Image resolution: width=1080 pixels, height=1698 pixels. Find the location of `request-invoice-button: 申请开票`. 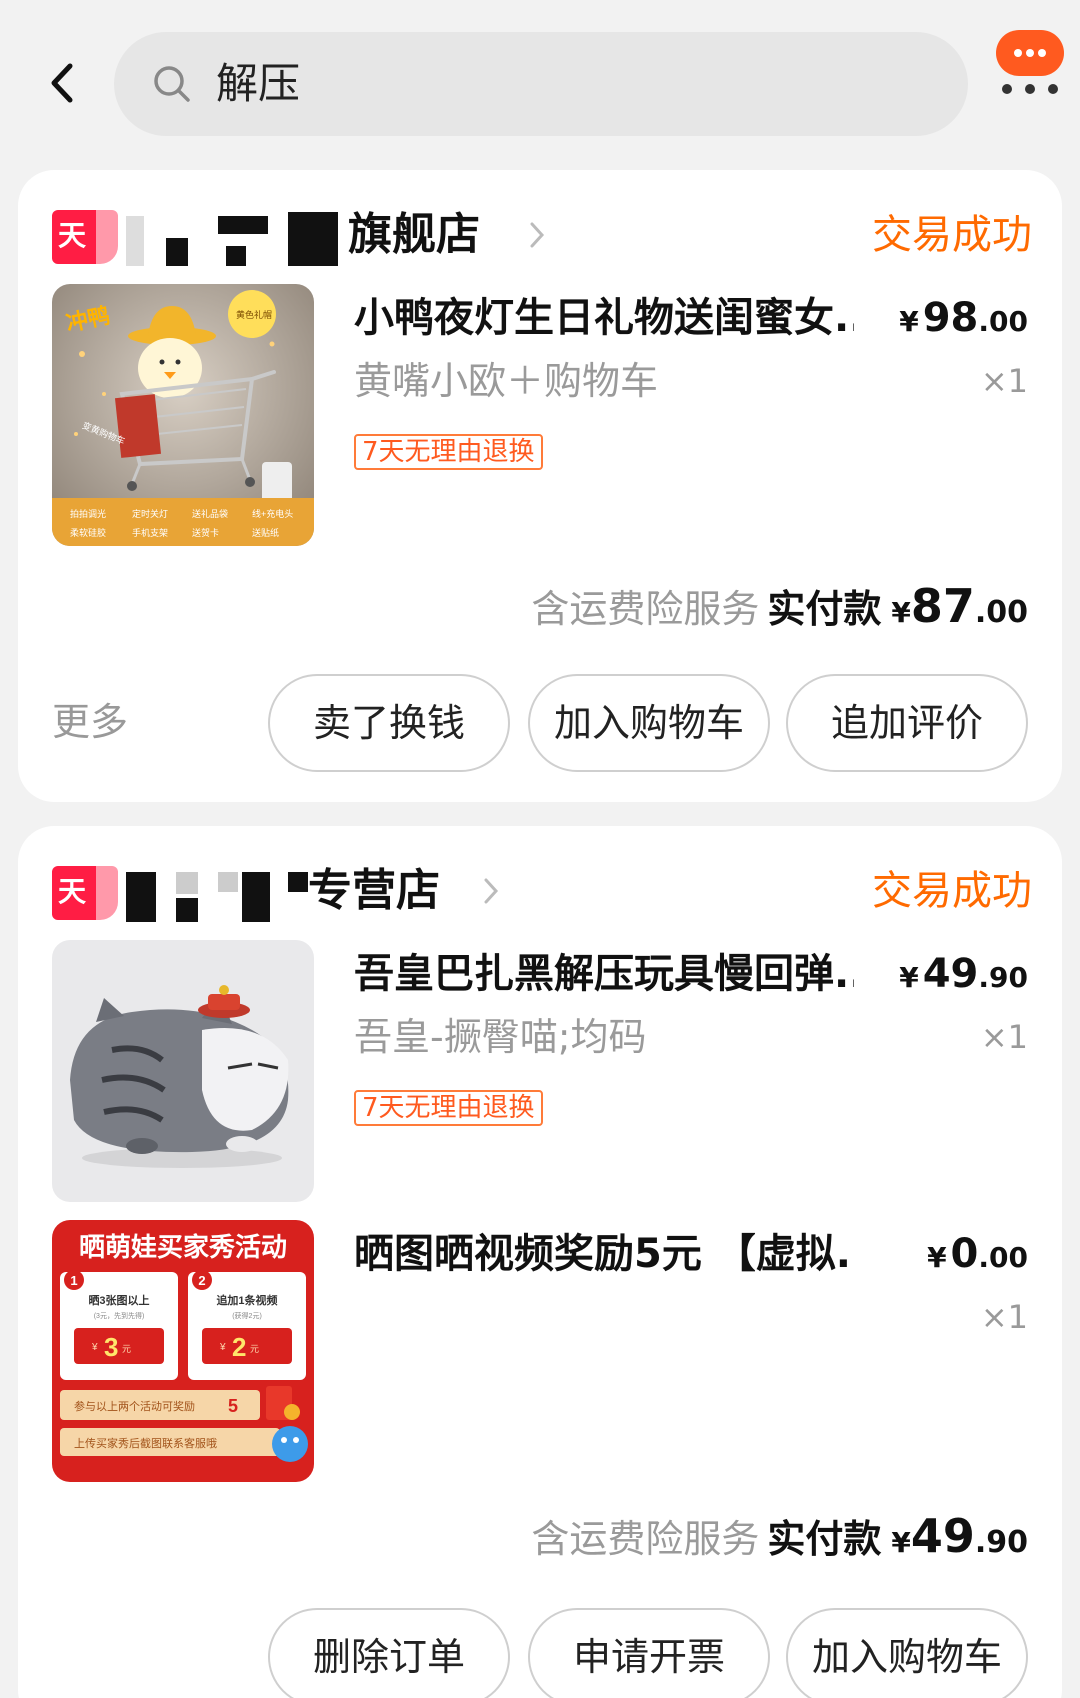

request-invoice-button: 申请开票 is located at coordinates (649, 1653).